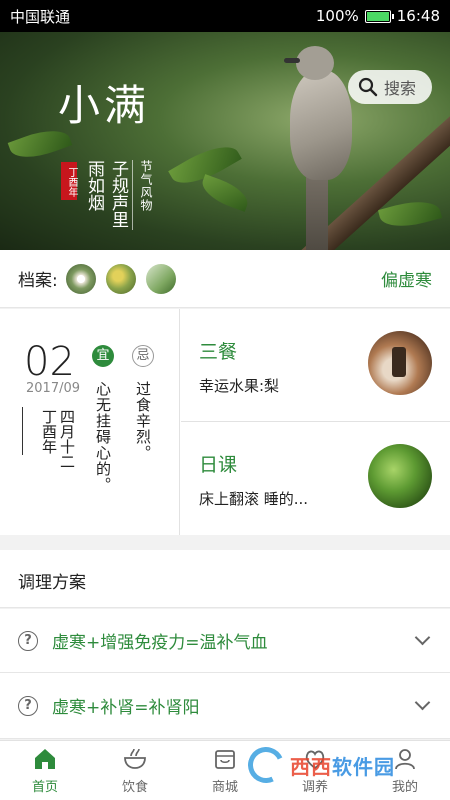 Image resolution: width=450 pixels, height=800 pixels. Describe the element at coordinates (69, 181) in the screenshot. I see `seal-stamp: 丁酉年` at that location.